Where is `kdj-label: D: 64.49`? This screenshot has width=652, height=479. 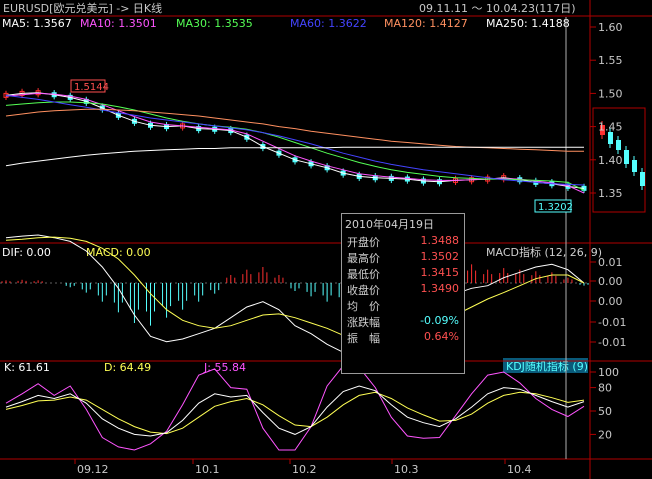 kdj-label: D: 64.49 is located at coordinates (127, 367).